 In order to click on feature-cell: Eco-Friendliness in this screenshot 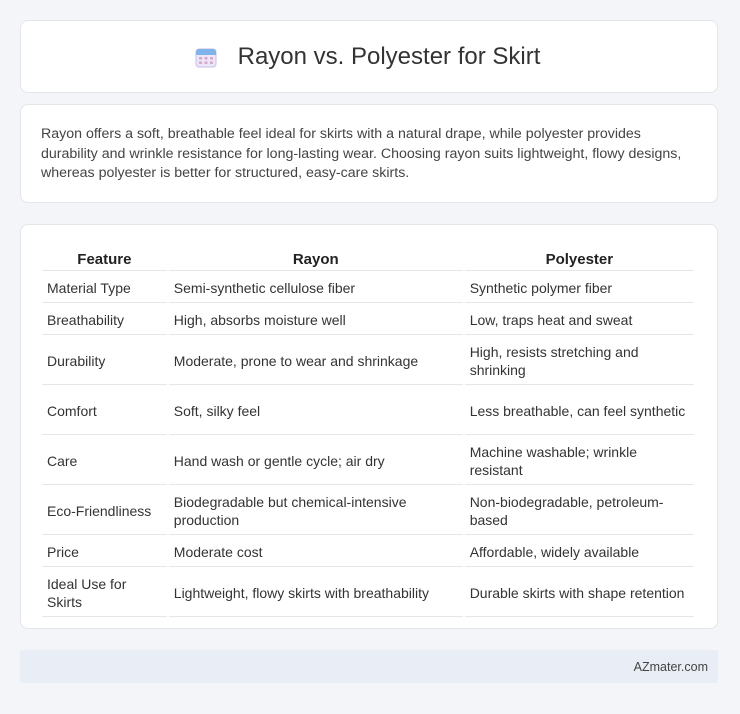, I will do `click(104, 511)`.